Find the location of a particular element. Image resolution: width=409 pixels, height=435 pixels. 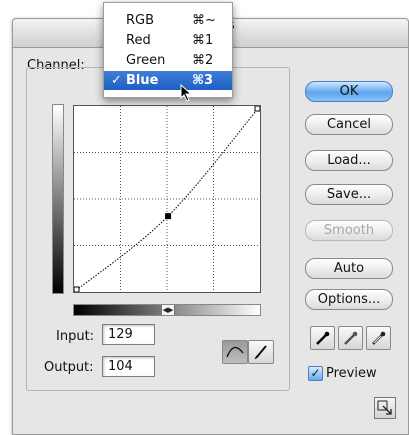

curve-tool-icon is located at coordinates (235, 352).